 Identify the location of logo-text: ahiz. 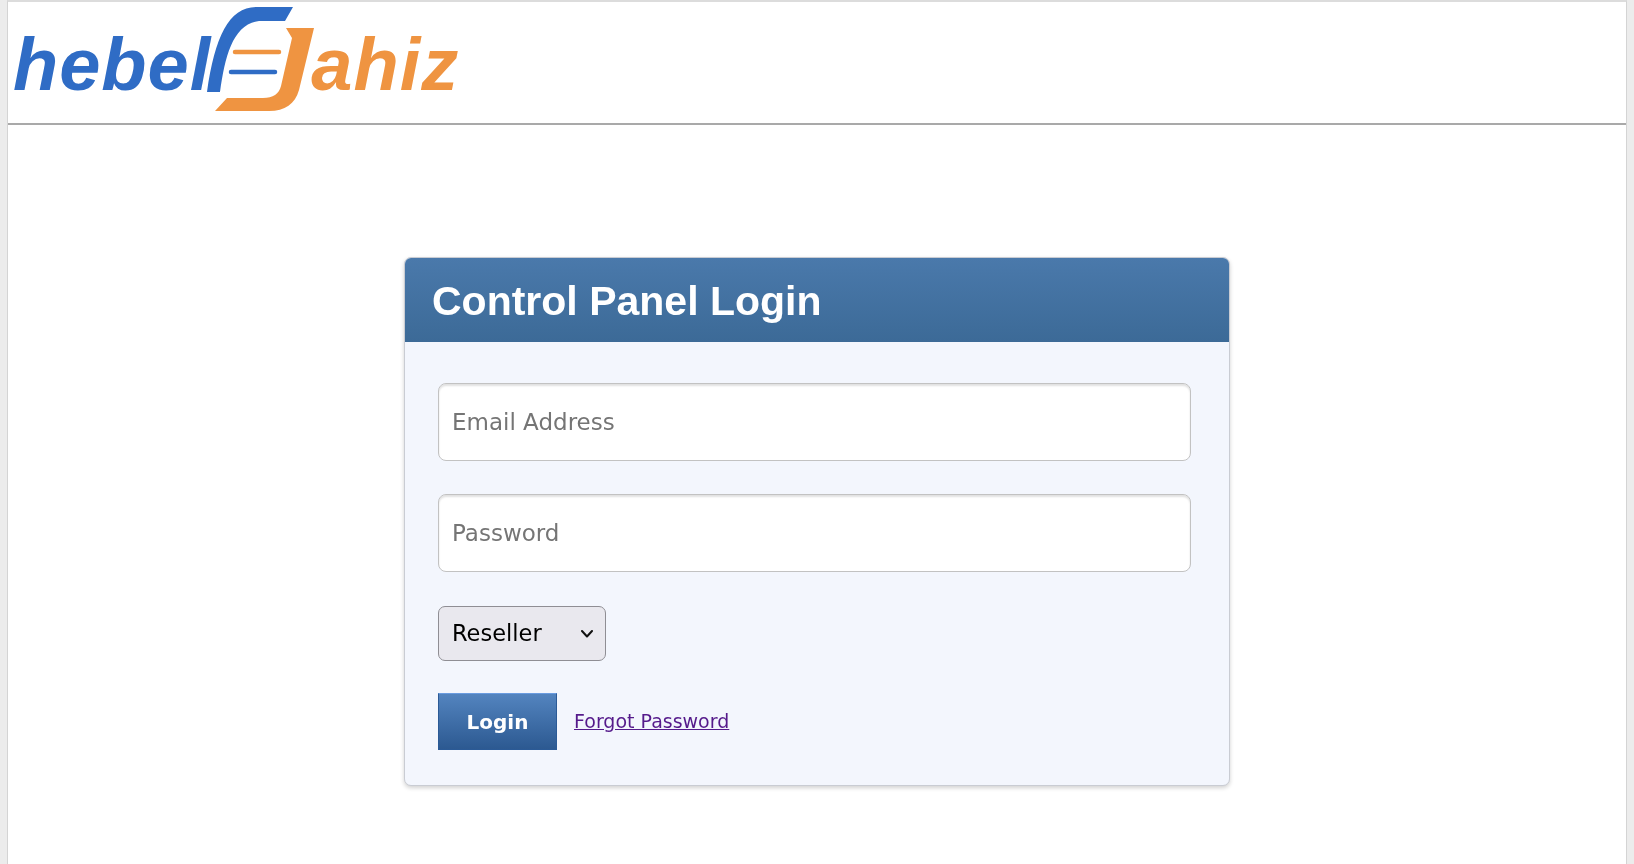
(385, 65).